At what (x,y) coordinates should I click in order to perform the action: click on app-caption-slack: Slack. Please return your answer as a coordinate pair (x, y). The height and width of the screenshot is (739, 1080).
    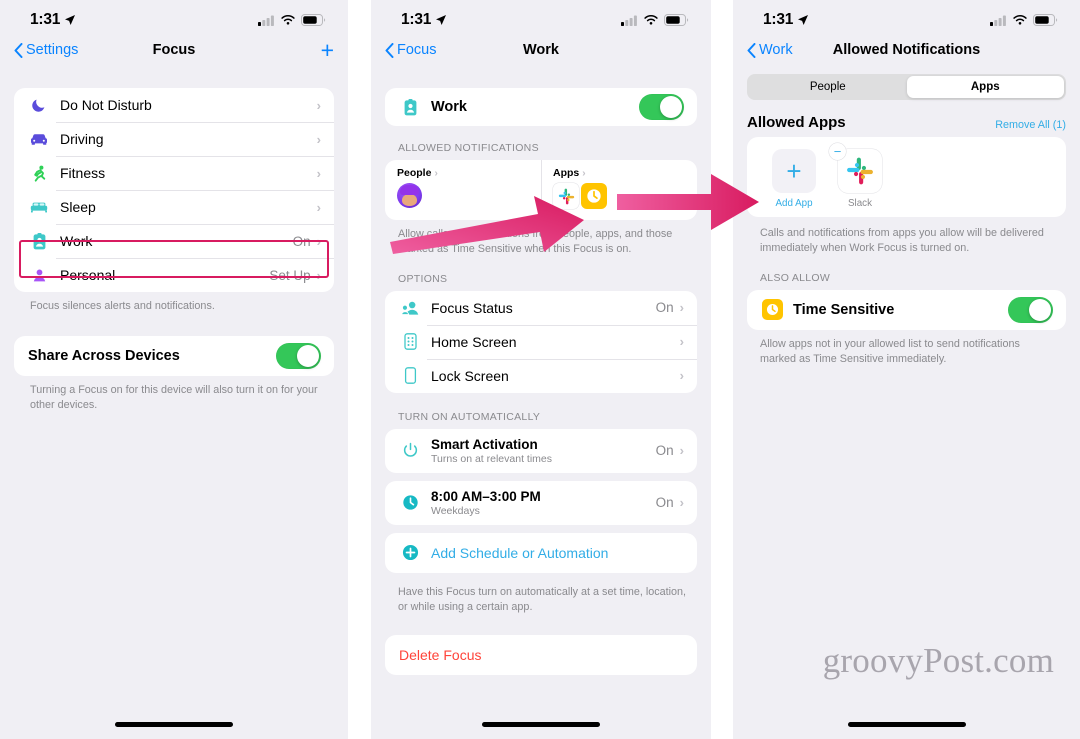
    Looking at the image, I should click on (860, 203).